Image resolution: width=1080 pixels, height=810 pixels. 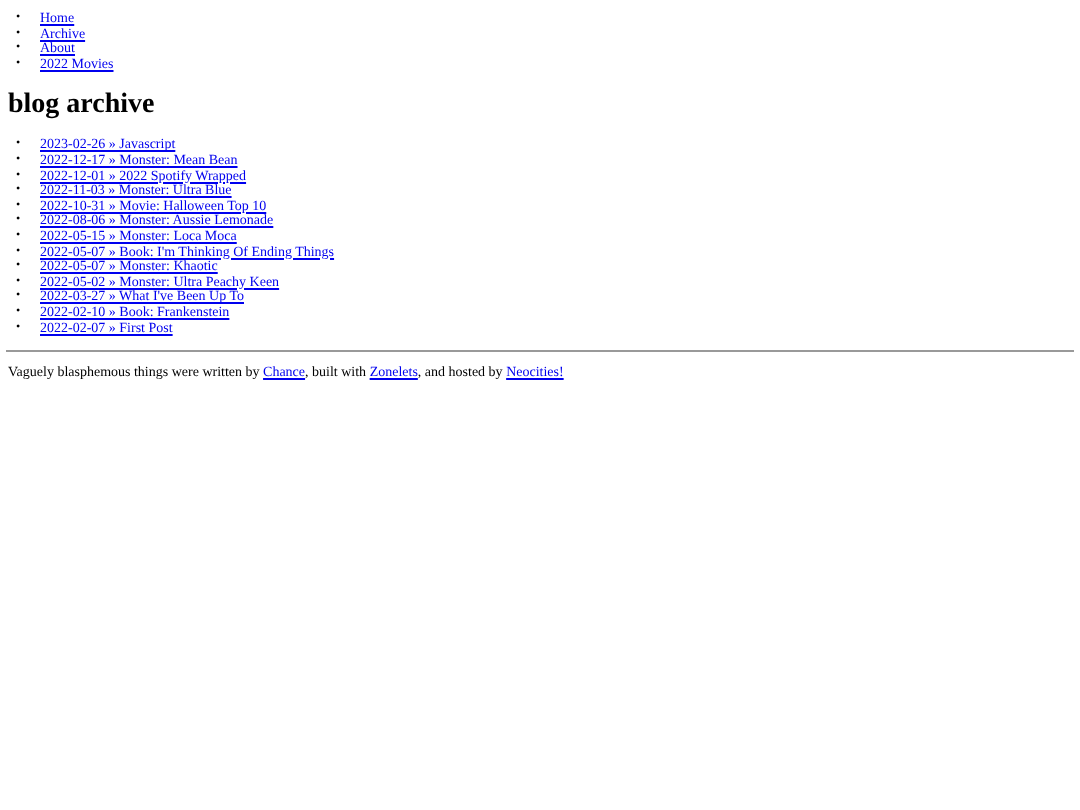 What do you see at coordinates (82, 106) in the screenshot?
I see `page-heading: blog archive` at bounding box center [82, 106].